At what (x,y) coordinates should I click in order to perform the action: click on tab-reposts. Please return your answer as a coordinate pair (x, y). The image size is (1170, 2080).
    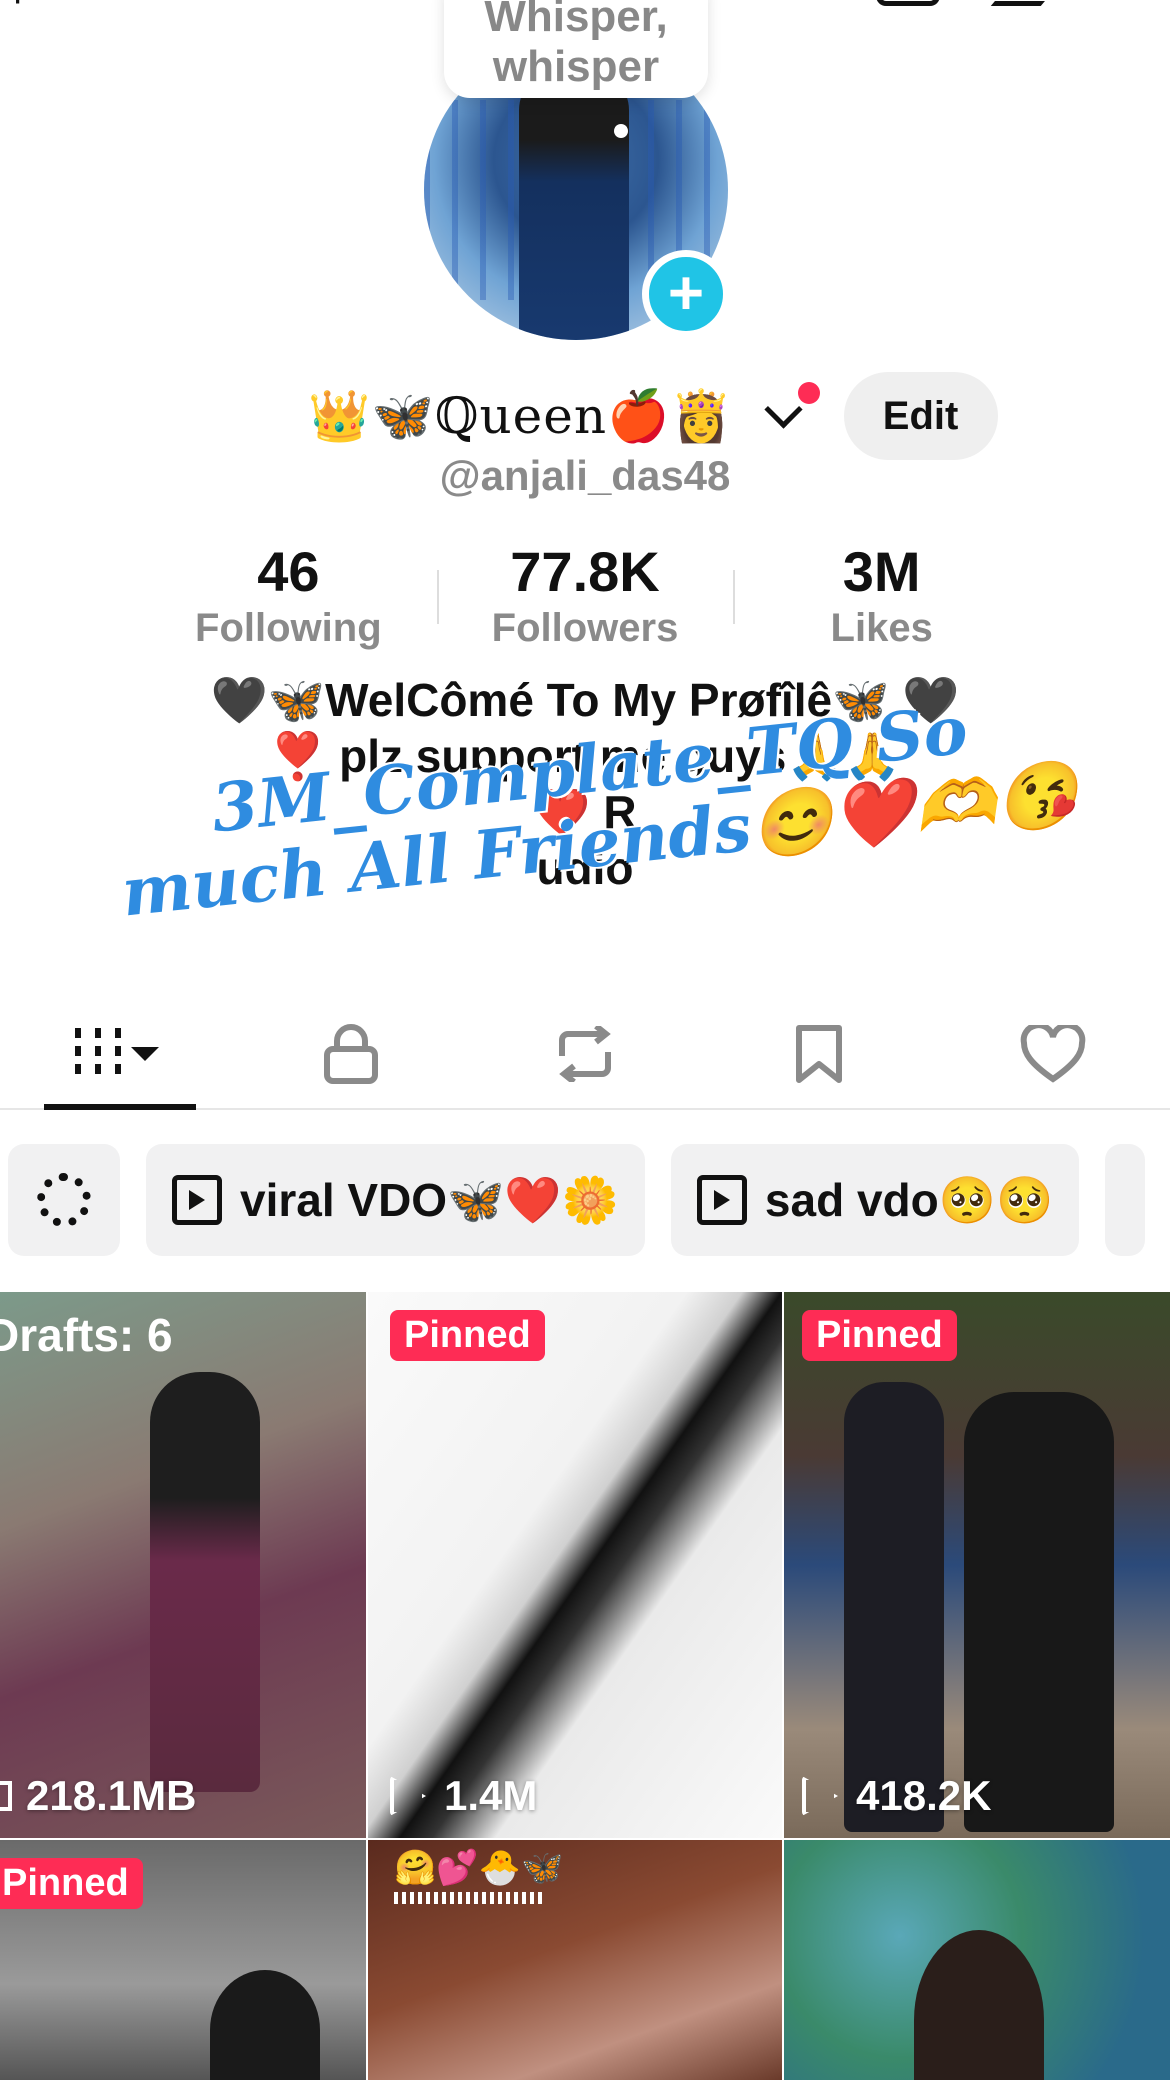
    Looking at the image, I should click on (585, 1054).